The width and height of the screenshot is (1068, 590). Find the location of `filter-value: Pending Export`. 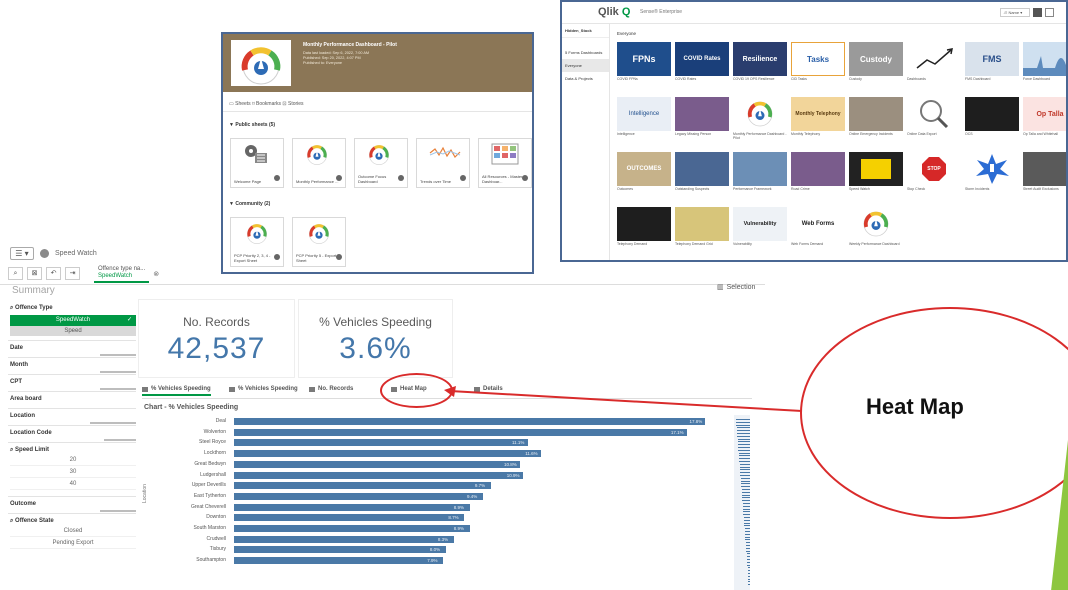

filter-value: Pending Export is located at coordinates (73, 543).